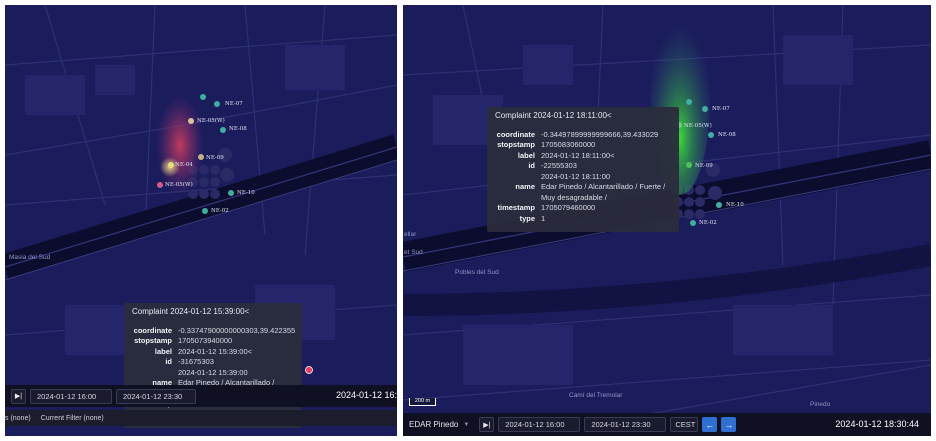 The width and height of the screenshot is (936, 441). What do you see at coordinates (422, 402) in the screenshot?
I see `map-scale: 200 m` at bounding box center [422, 402].